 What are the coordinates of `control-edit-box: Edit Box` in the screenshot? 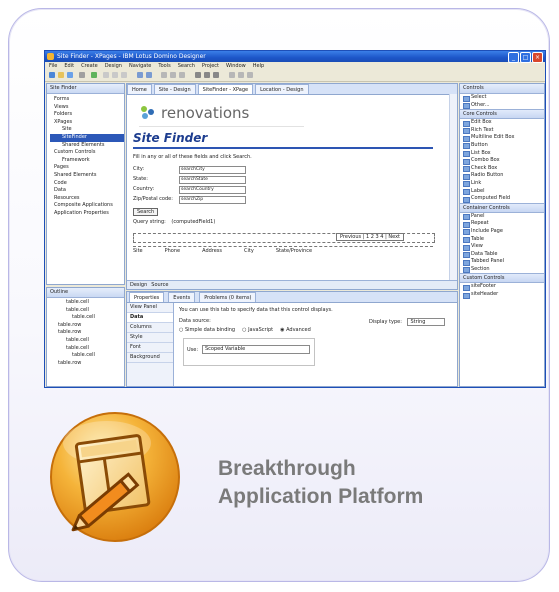 It's located at (502, 123).